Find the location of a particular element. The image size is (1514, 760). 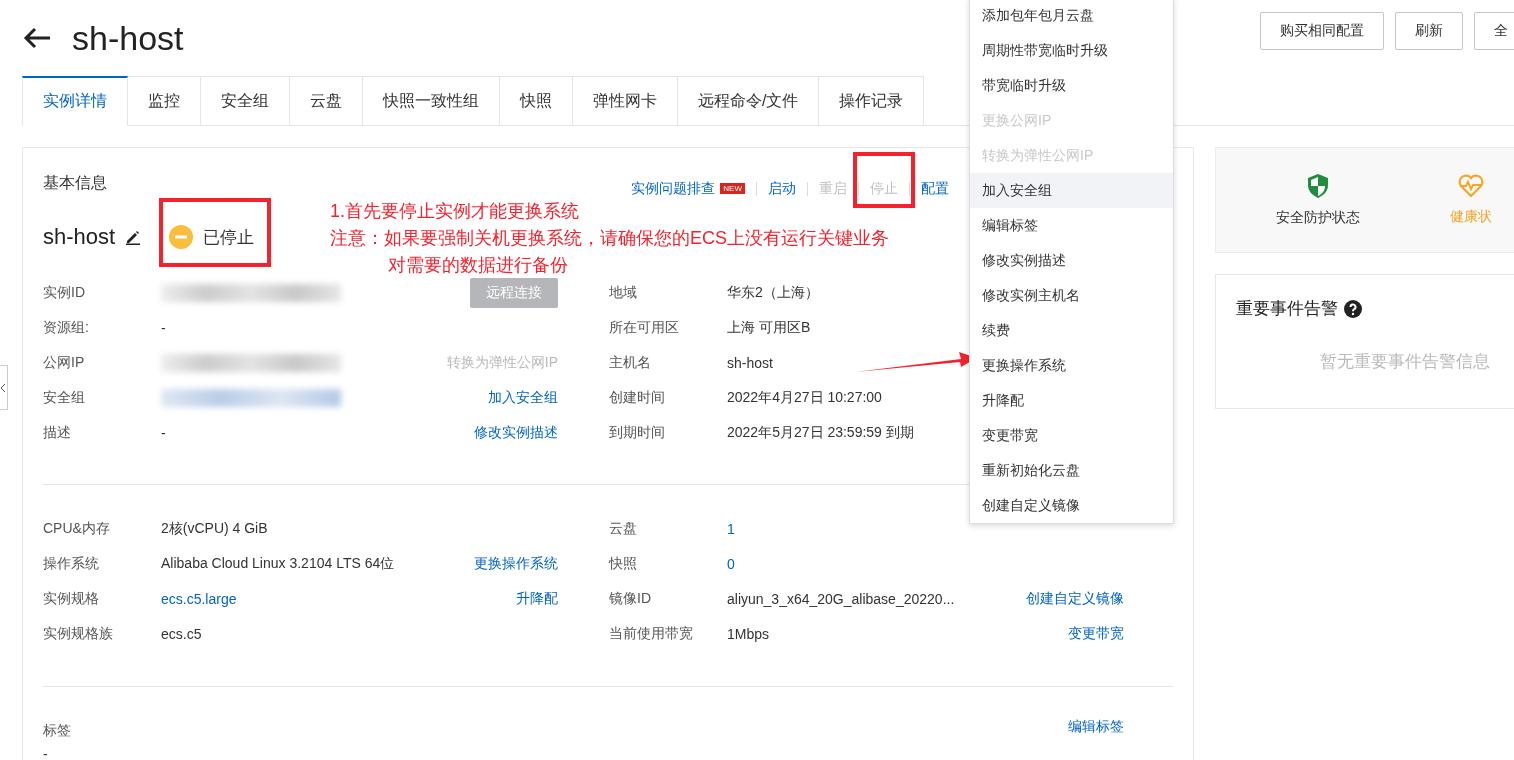

field-label: 快照 is located at coordinates (623, 563).